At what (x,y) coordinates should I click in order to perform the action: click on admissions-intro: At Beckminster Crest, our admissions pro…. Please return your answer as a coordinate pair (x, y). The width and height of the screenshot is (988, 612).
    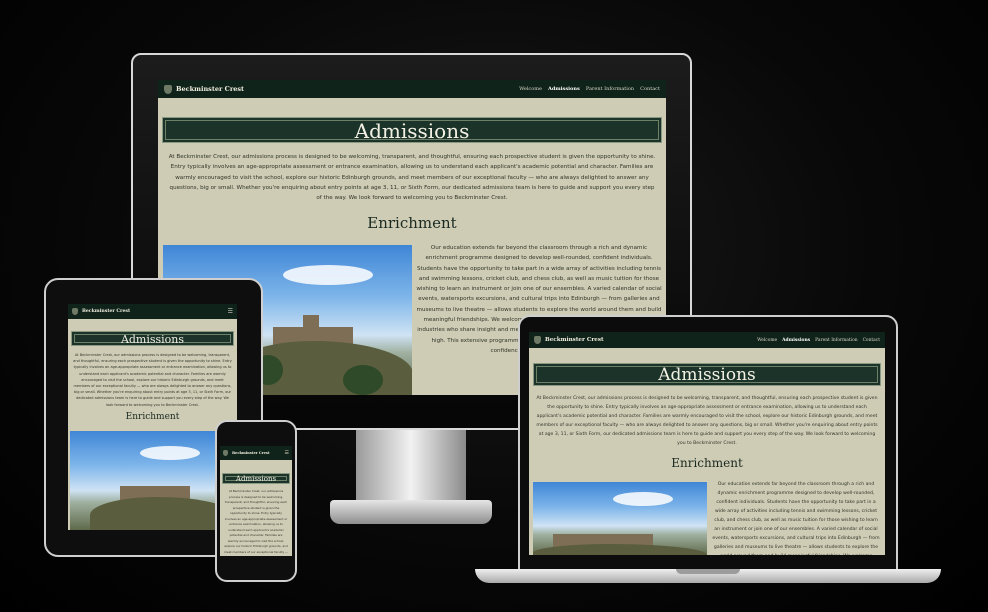
    Looking at the image, I should click on (412, 178).